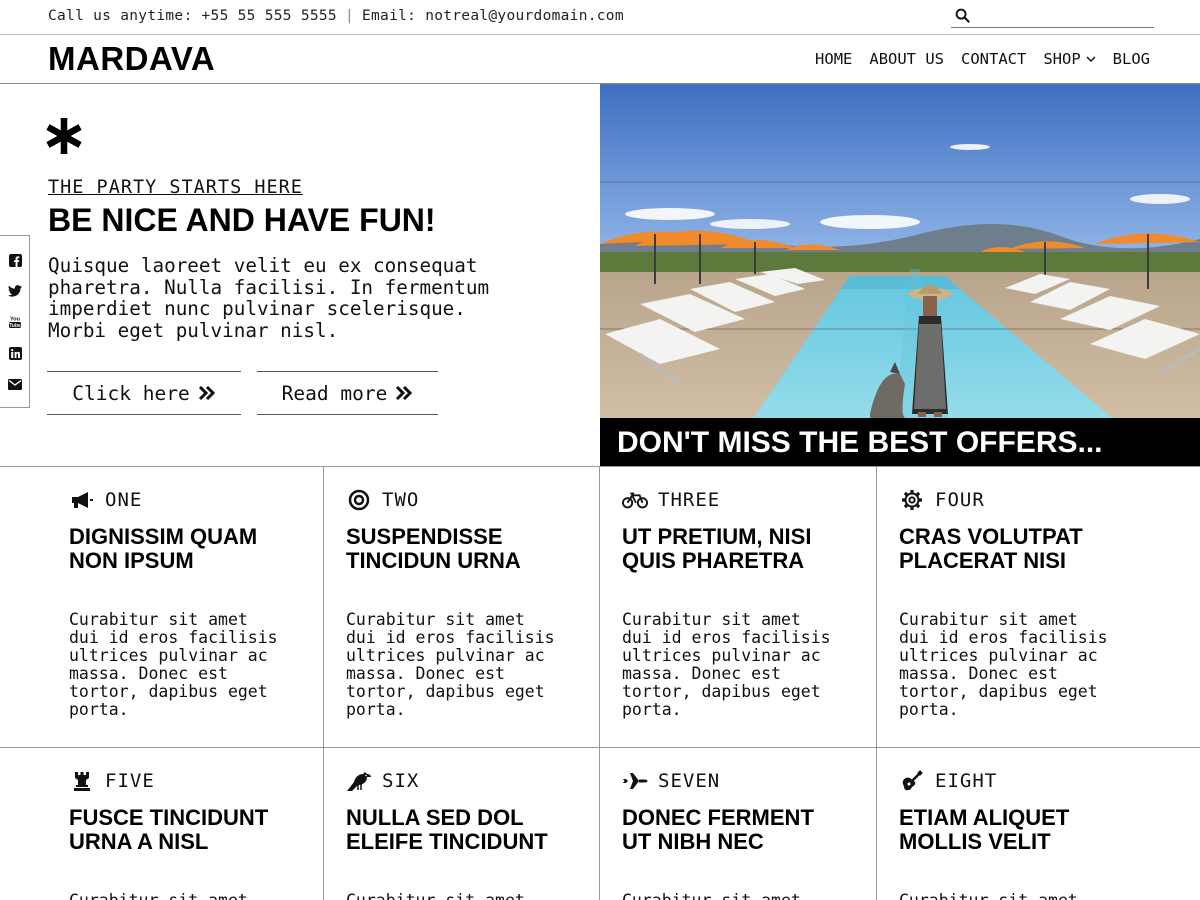 The image size is (1200, 900). I want to click on feature-title-line: PLACERAT NISI, so click(983, 560).